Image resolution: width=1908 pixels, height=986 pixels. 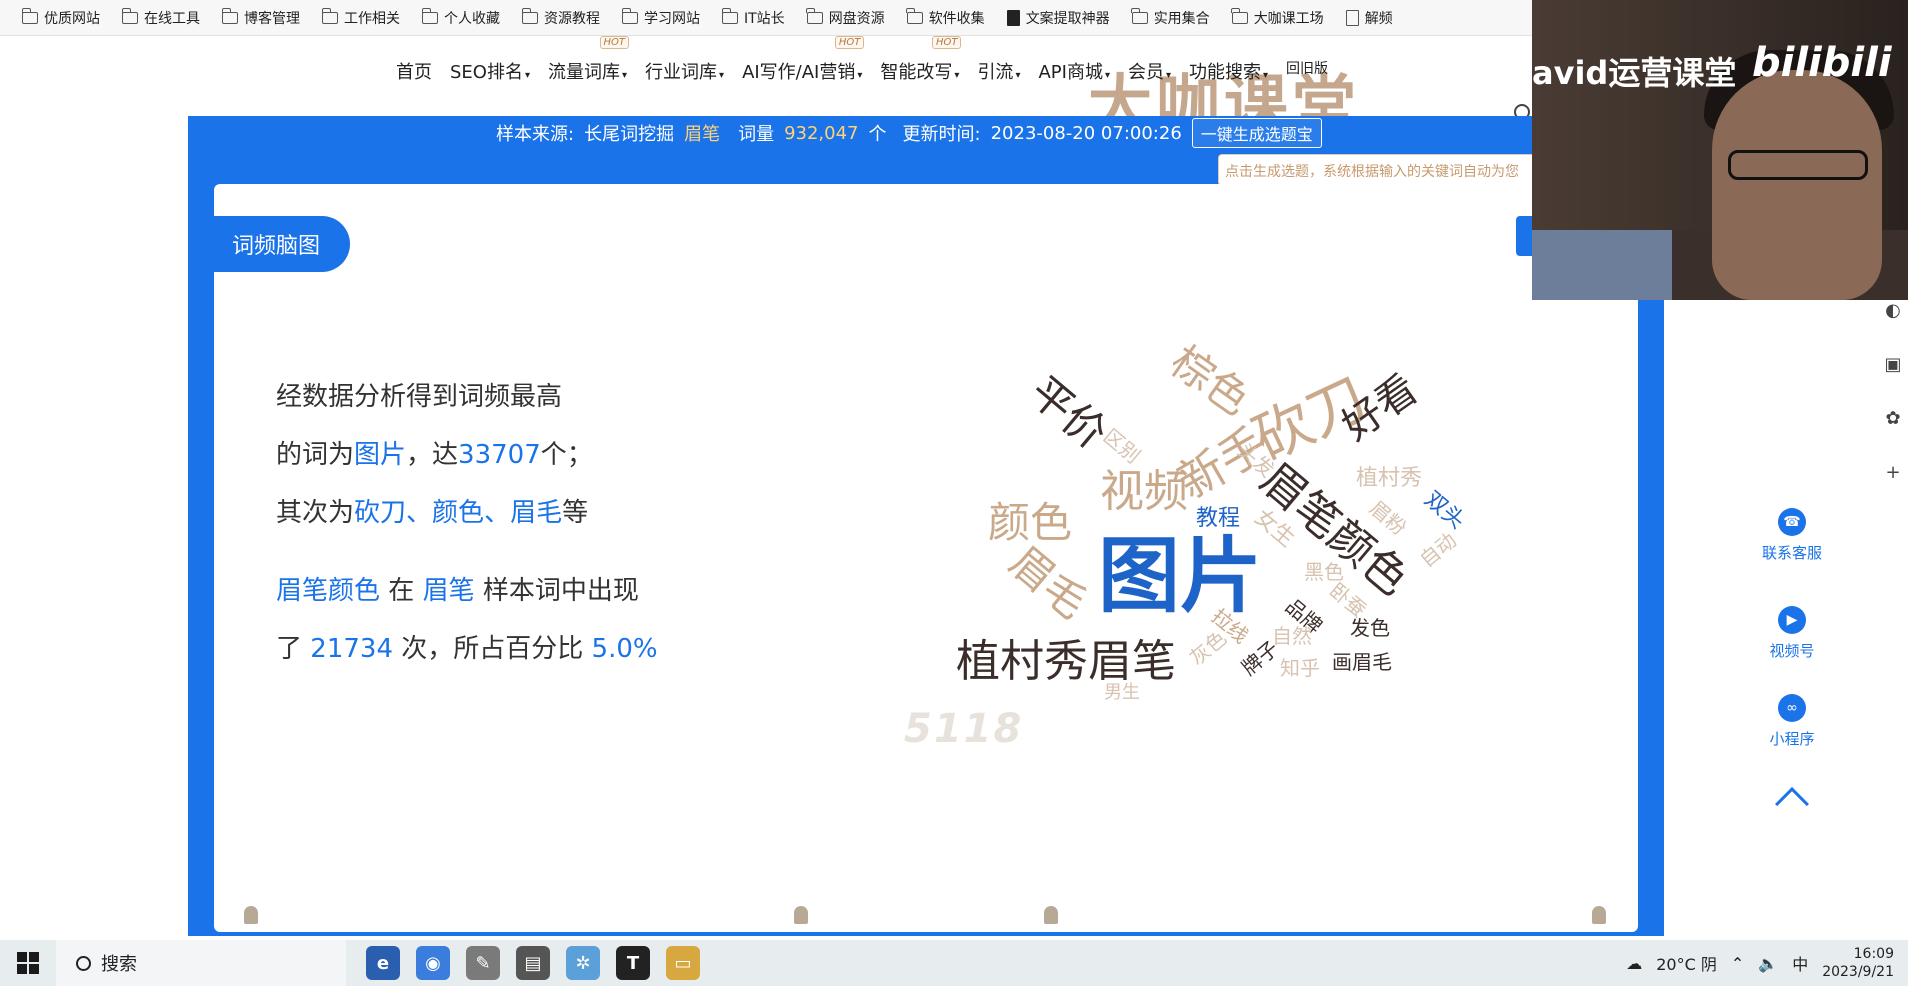 I want to click on app-icon, so click(x=1013, y=17).